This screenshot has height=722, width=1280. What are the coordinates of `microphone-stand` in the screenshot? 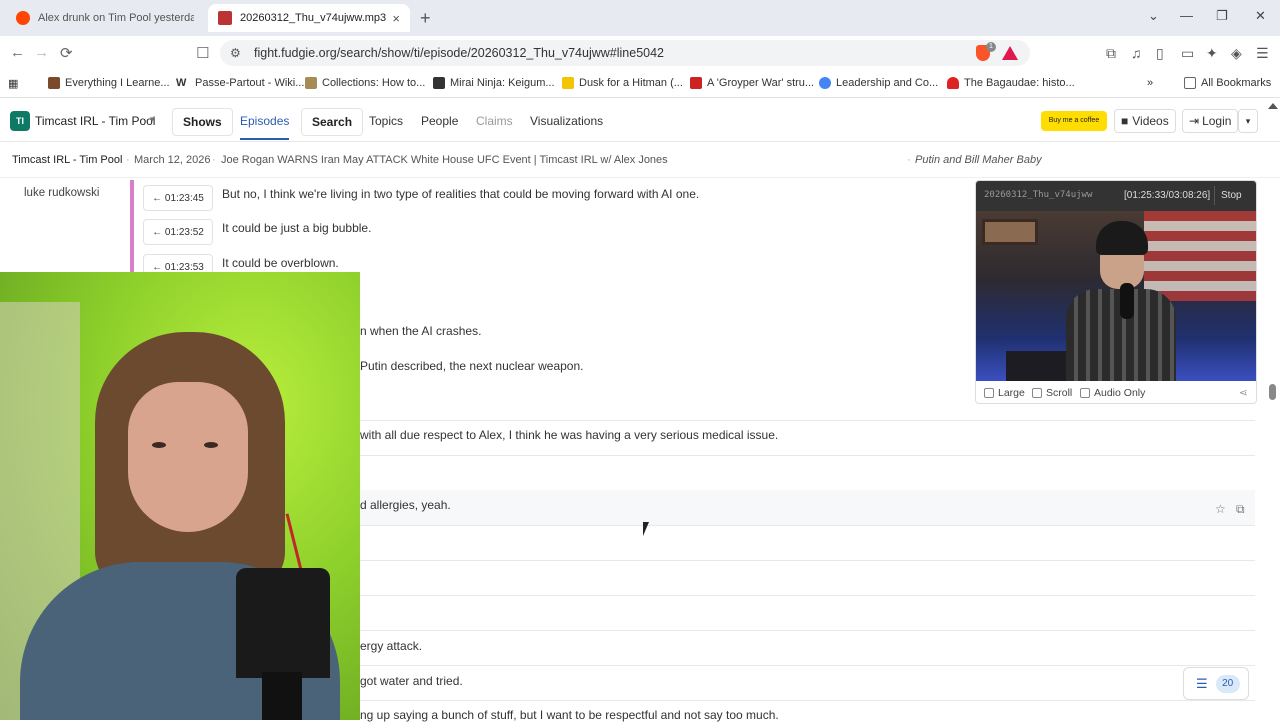 It's located at (282, 696).